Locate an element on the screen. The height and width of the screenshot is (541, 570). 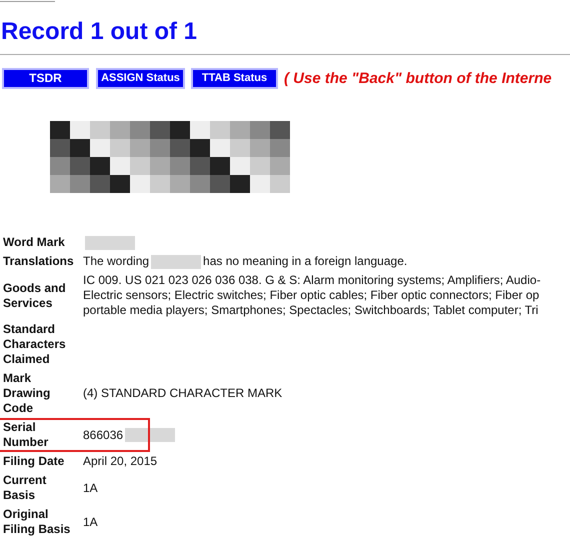
field-label: Word Mark is located at coordinates (34, 242).